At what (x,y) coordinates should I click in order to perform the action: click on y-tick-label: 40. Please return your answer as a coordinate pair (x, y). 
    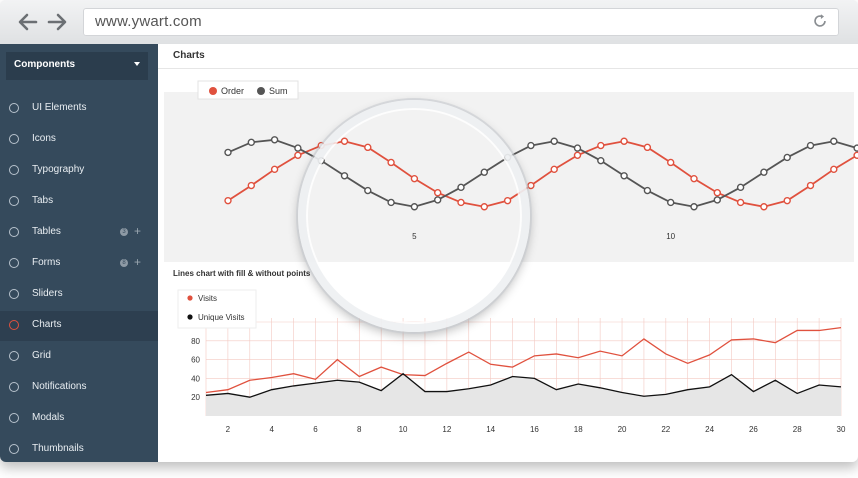
    Looking at the image, I should click on (195, 378).